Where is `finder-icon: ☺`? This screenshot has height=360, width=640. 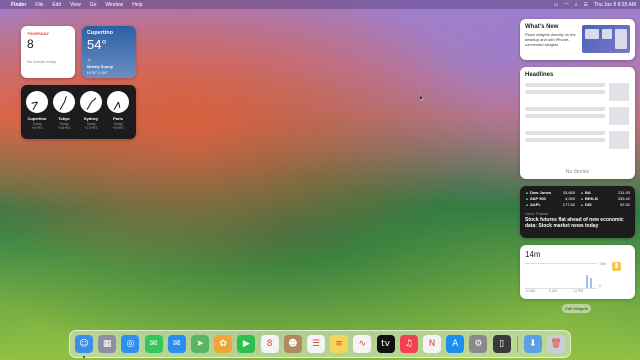 finder-icon: ☺ is located at coordinates (84, 344).